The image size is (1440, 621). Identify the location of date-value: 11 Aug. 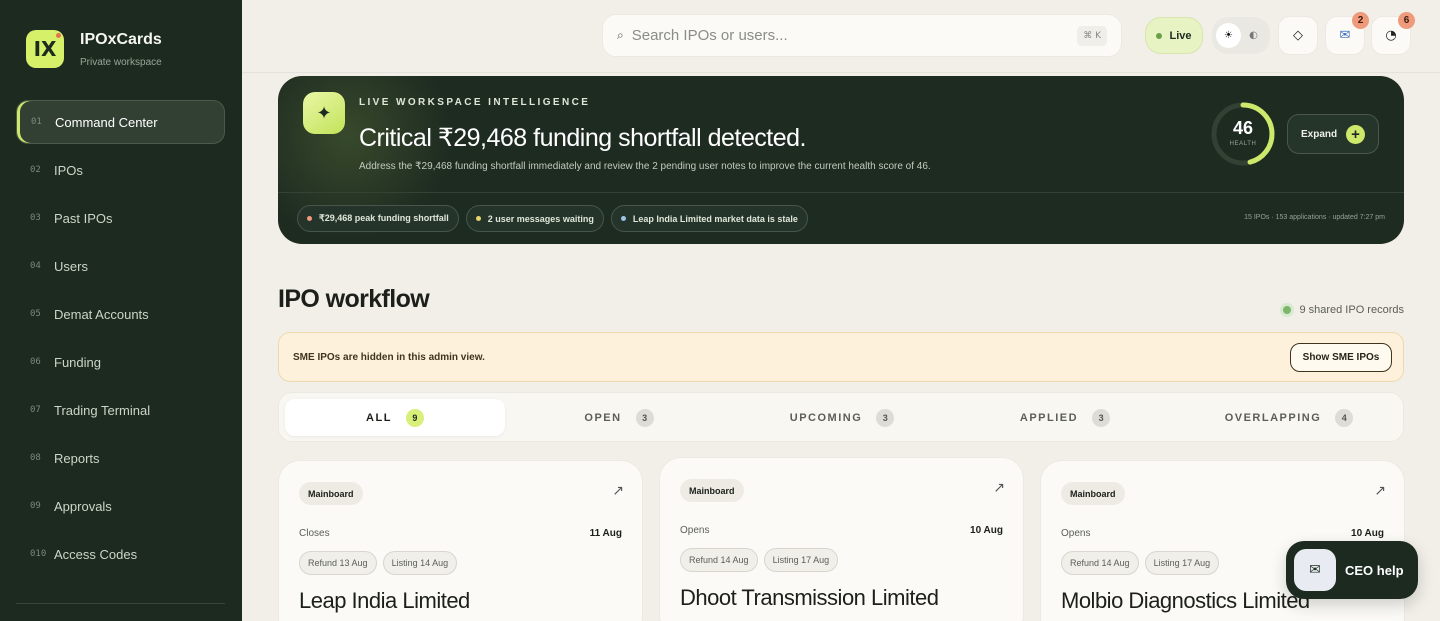
(605, 533).